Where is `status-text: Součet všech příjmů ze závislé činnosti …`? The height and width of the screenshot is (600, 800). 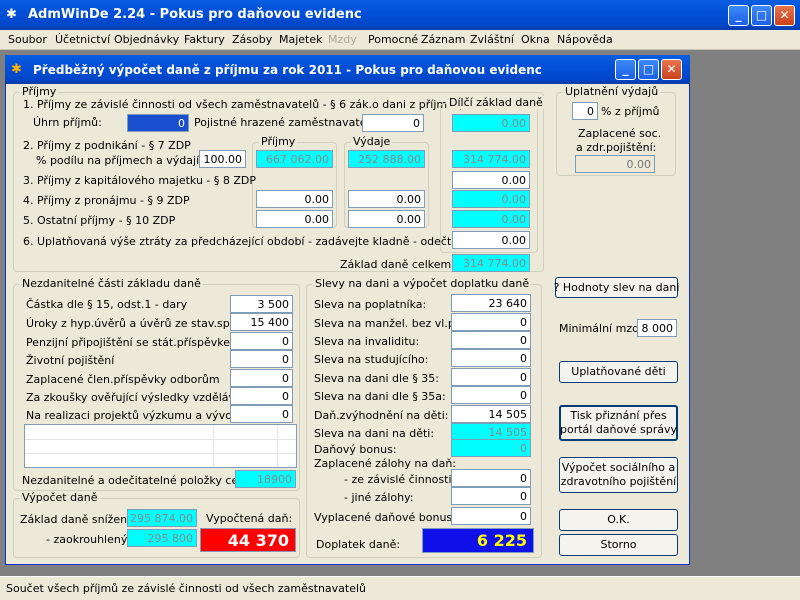
status-text: Součet všech příjmů ze závislé činnosti … is located at coordinates (186, 588).